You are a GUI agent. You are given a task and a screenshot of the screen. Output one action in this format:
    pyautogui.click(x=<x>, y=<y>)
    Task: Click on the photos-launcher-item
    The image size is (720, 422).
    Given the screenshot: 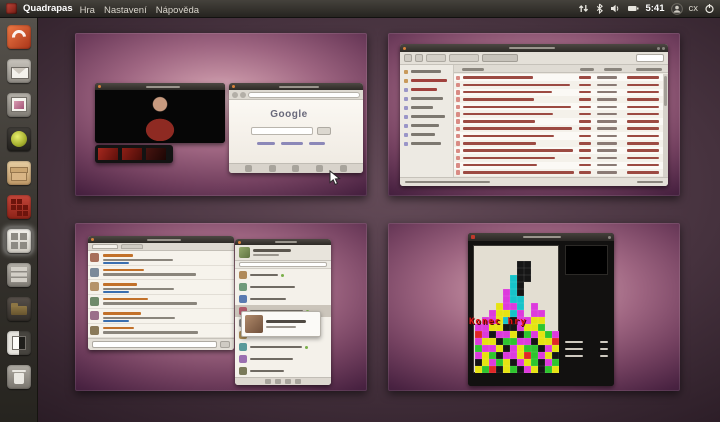 What is the action you would take?
    pyautogui.click(x=18, y=104)
    